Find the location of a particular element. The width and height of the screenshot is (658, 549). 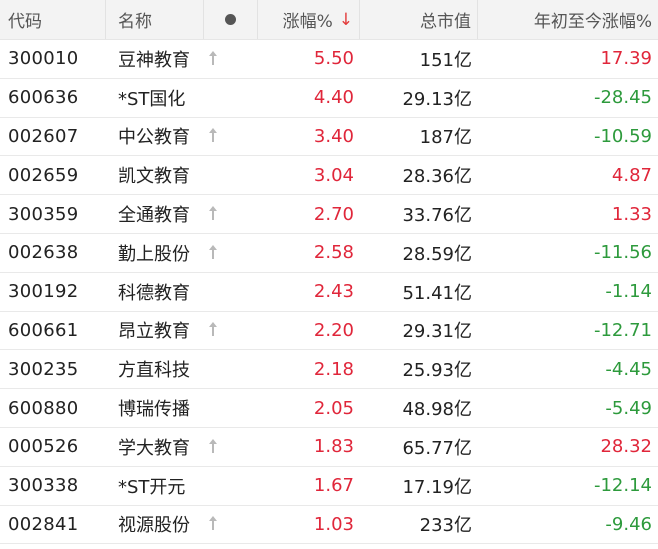

table-row: 600661 昂立教育 2.20 29.31亿 -12.71 is located at coordinates (329, 331).